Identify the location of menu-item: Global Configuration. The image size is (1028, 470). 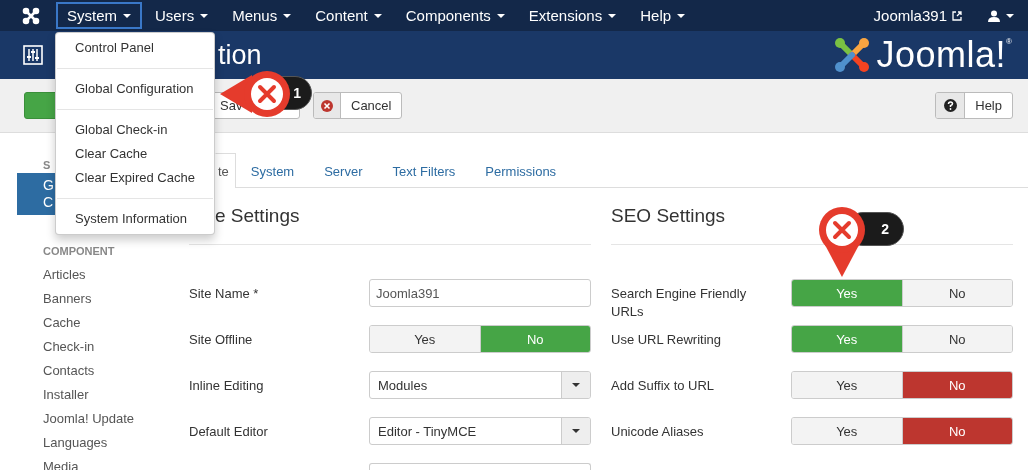
(135, 89).